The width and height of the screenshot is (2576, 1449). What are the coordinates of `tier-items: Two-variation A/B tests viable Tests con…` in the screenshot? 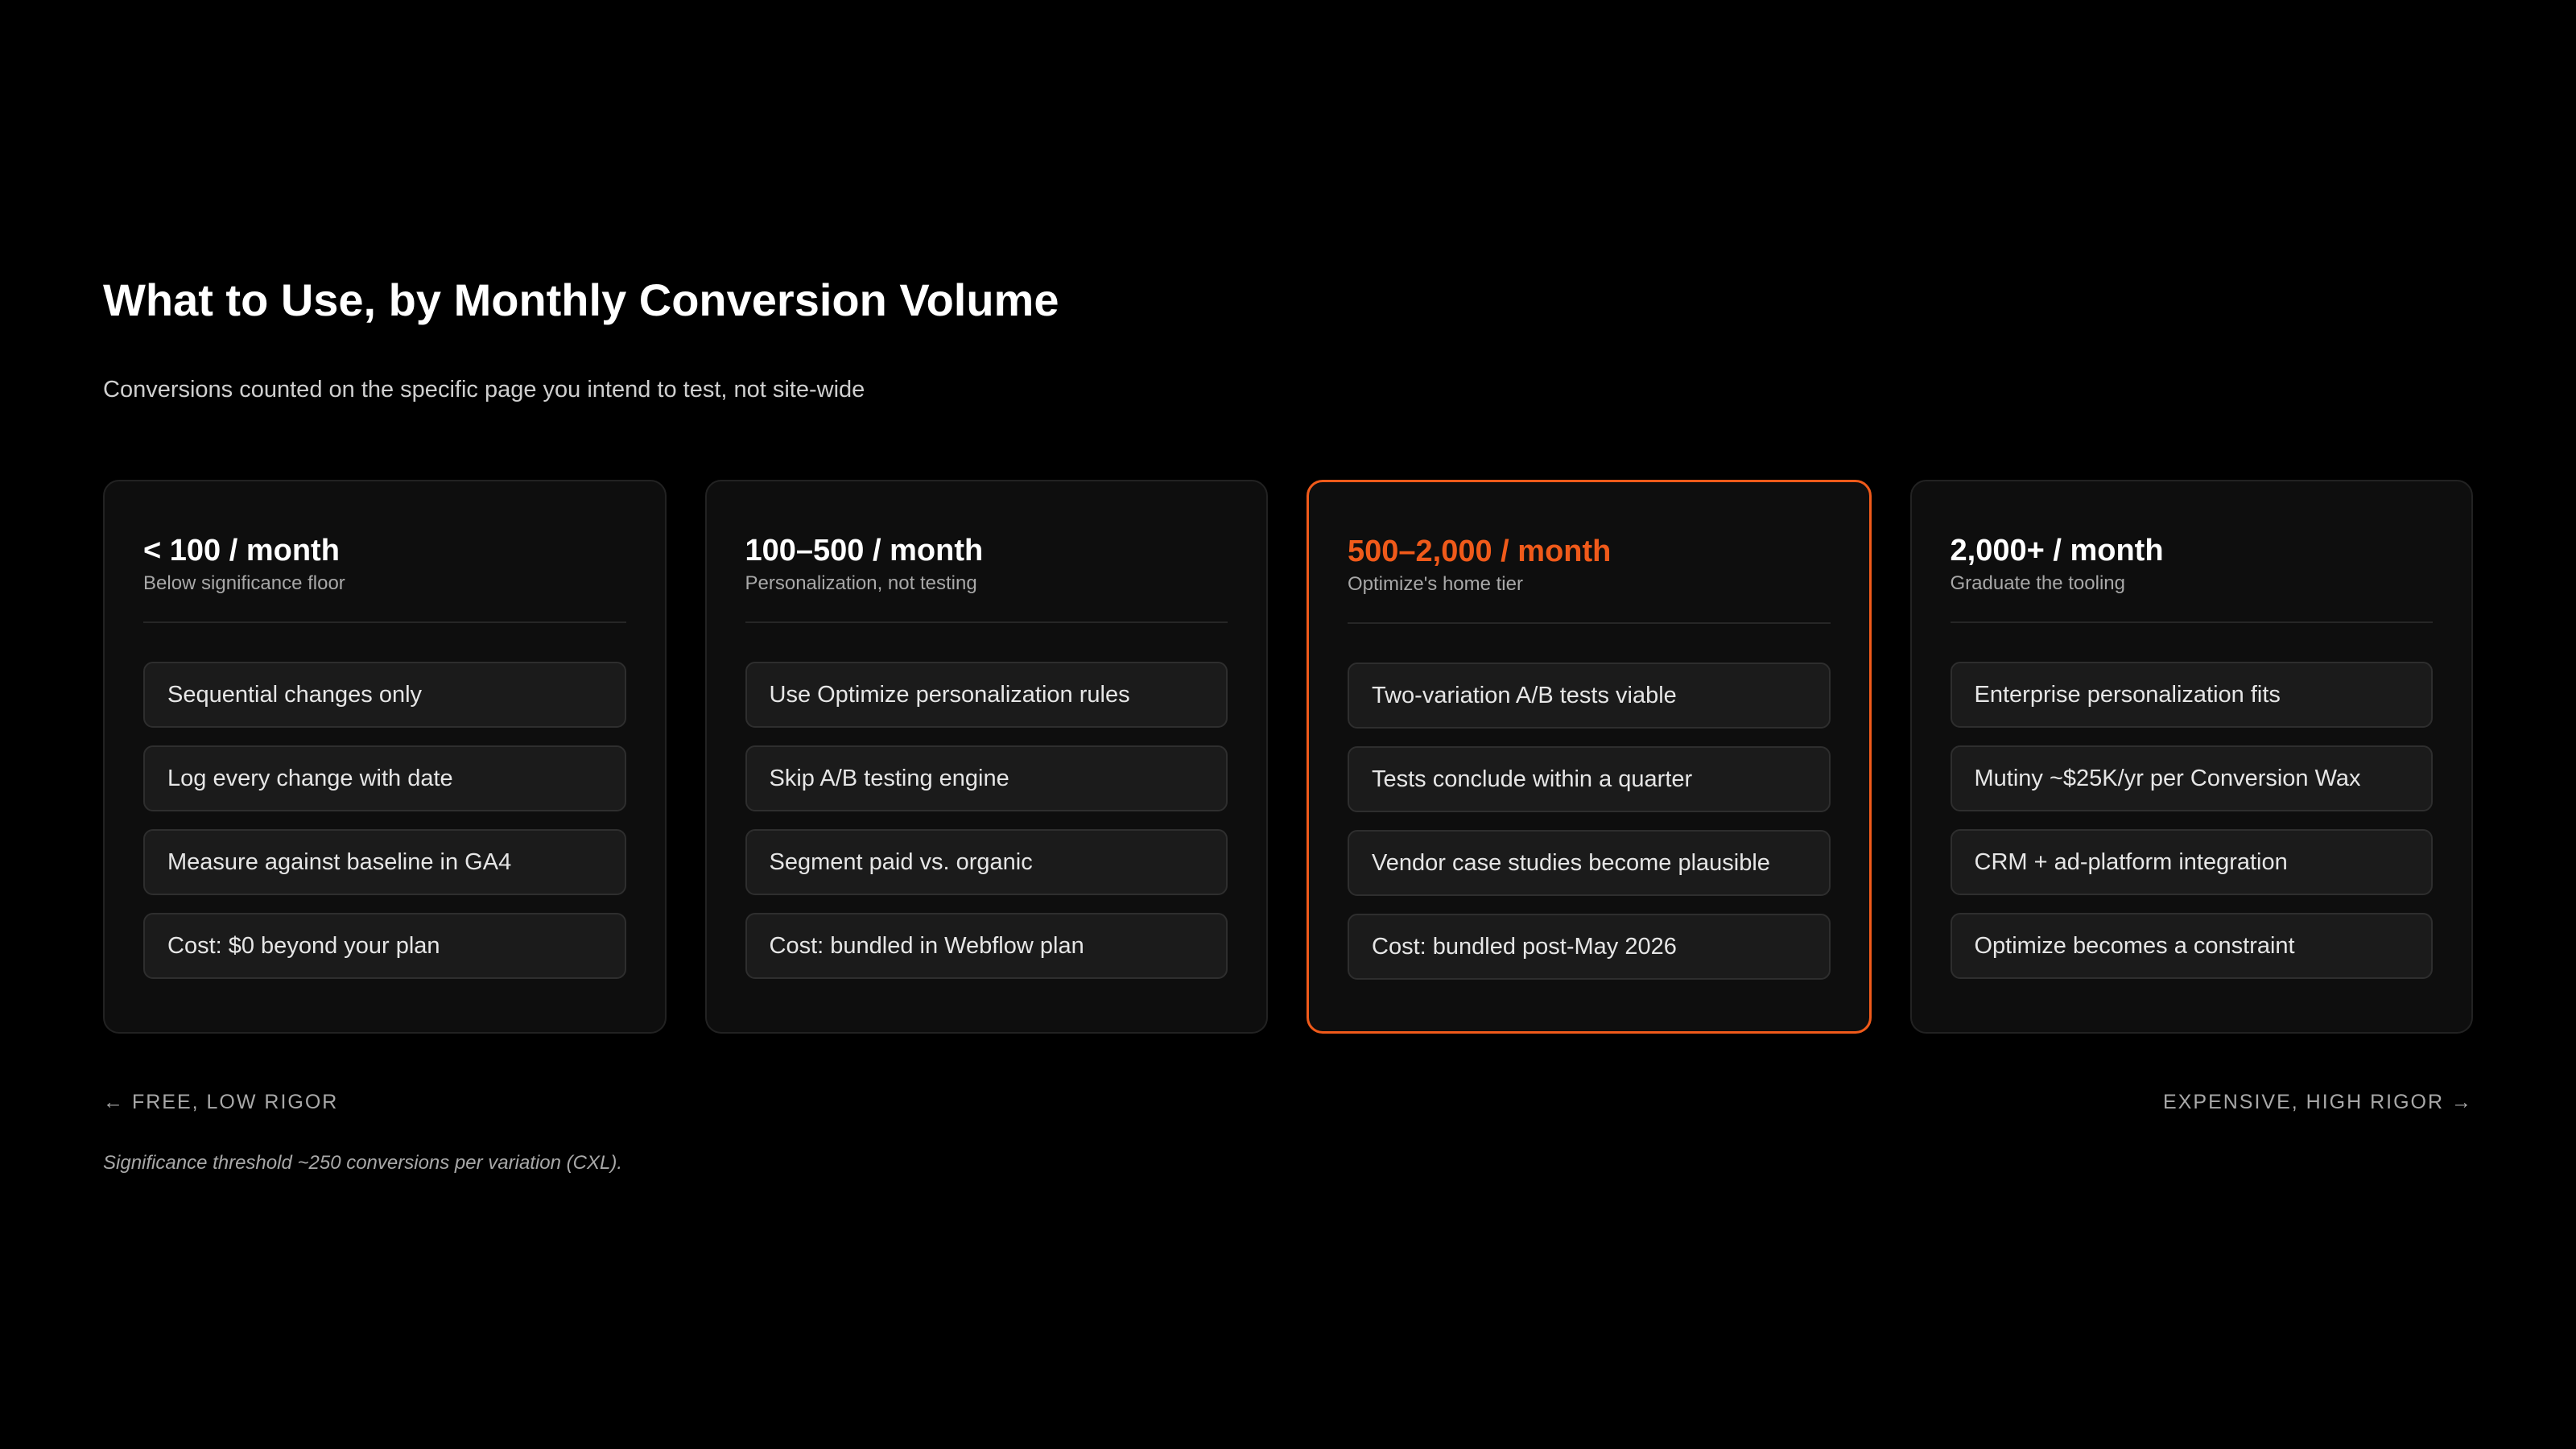 It's located at (1589, 821).